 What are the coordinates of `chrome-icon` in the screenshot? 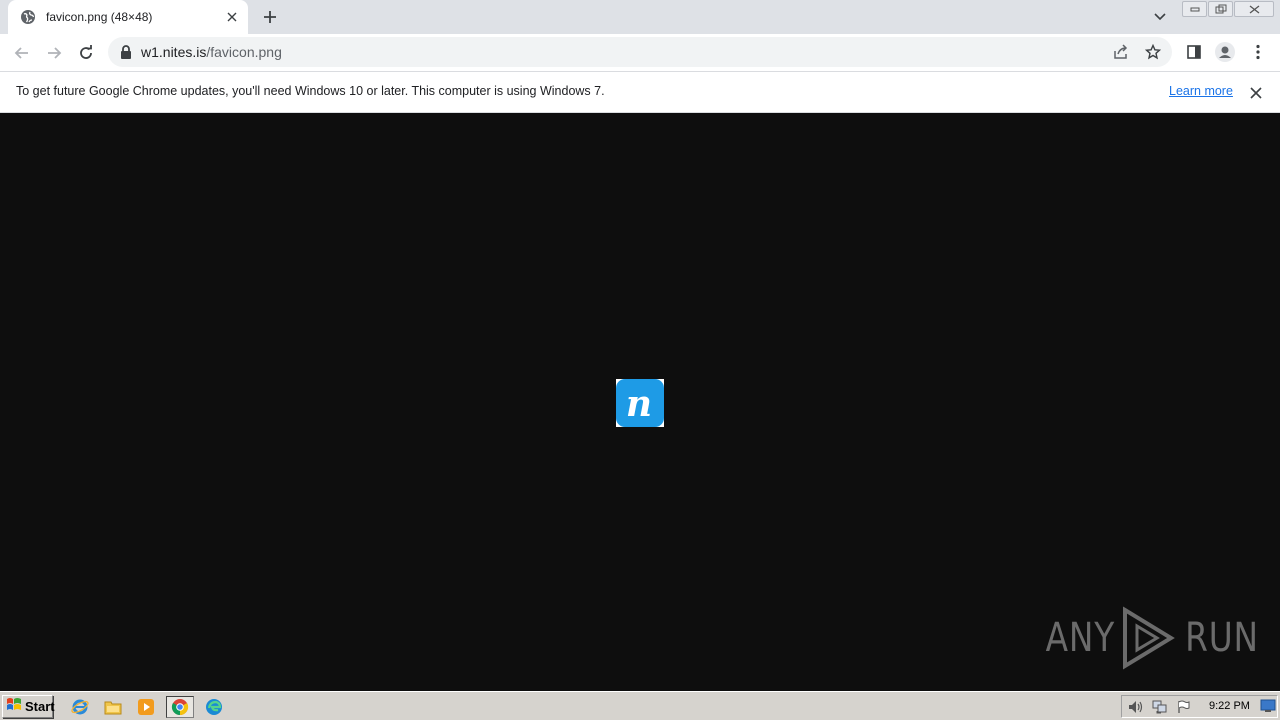 It's located at (180, 707).